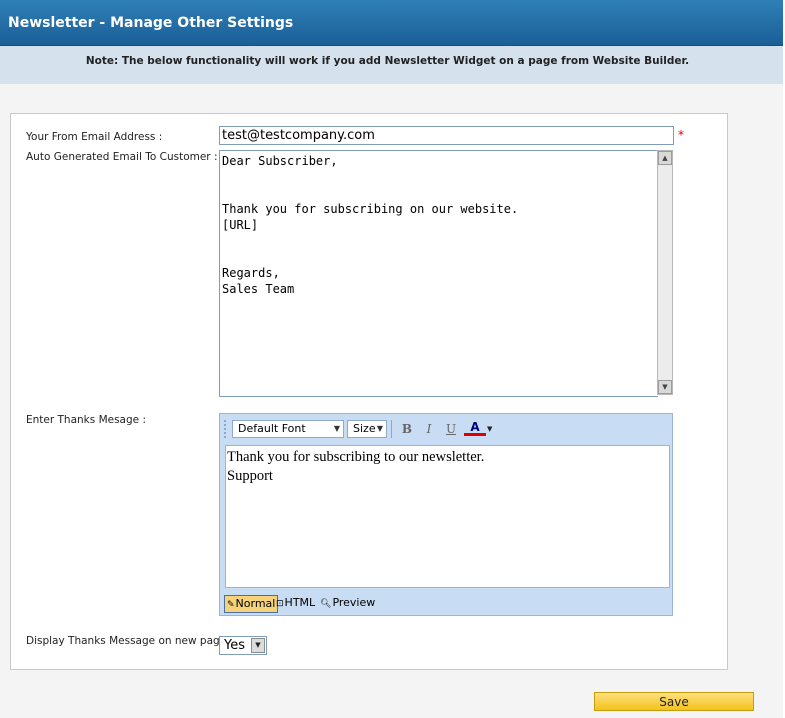 This screenshot has width=785, height=718. What do you see at coordinates (407, 429) in the screenshot?
I see `bold-button: B` at bounding box center [407, 429].